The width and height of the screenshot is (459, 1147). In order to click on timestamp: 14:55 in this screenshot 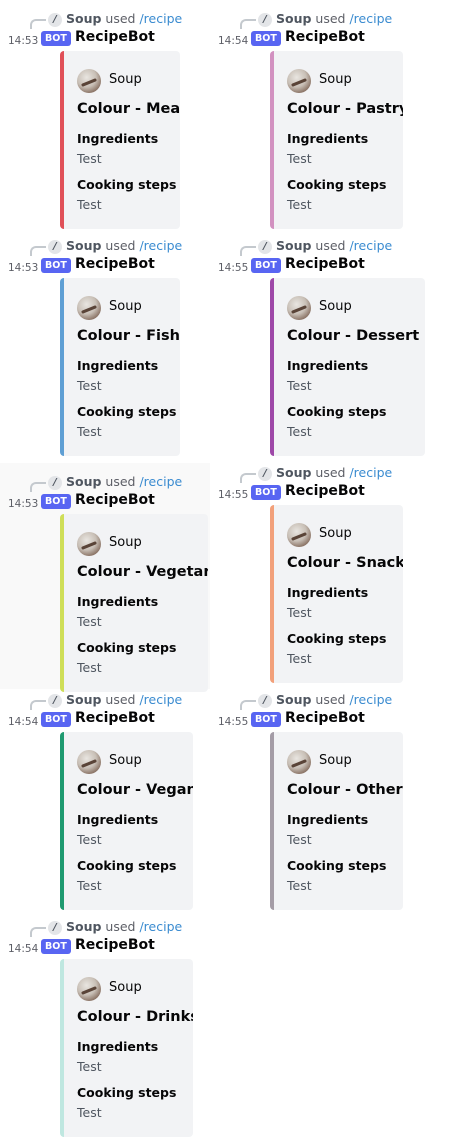, I will do `click(233, 495)`.